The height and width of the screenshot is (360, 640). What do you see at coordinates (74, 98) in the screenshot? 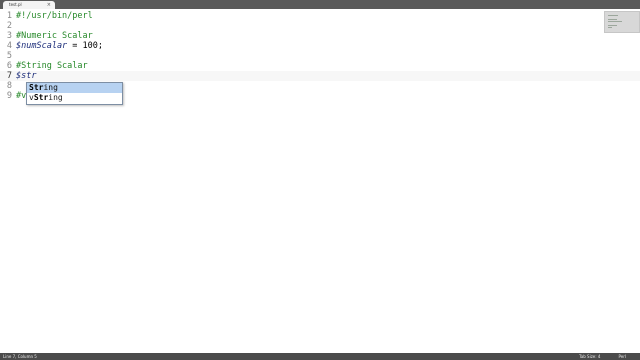
I see `autocomplete-item-vstring: vString` at bounding box center [74, 98].